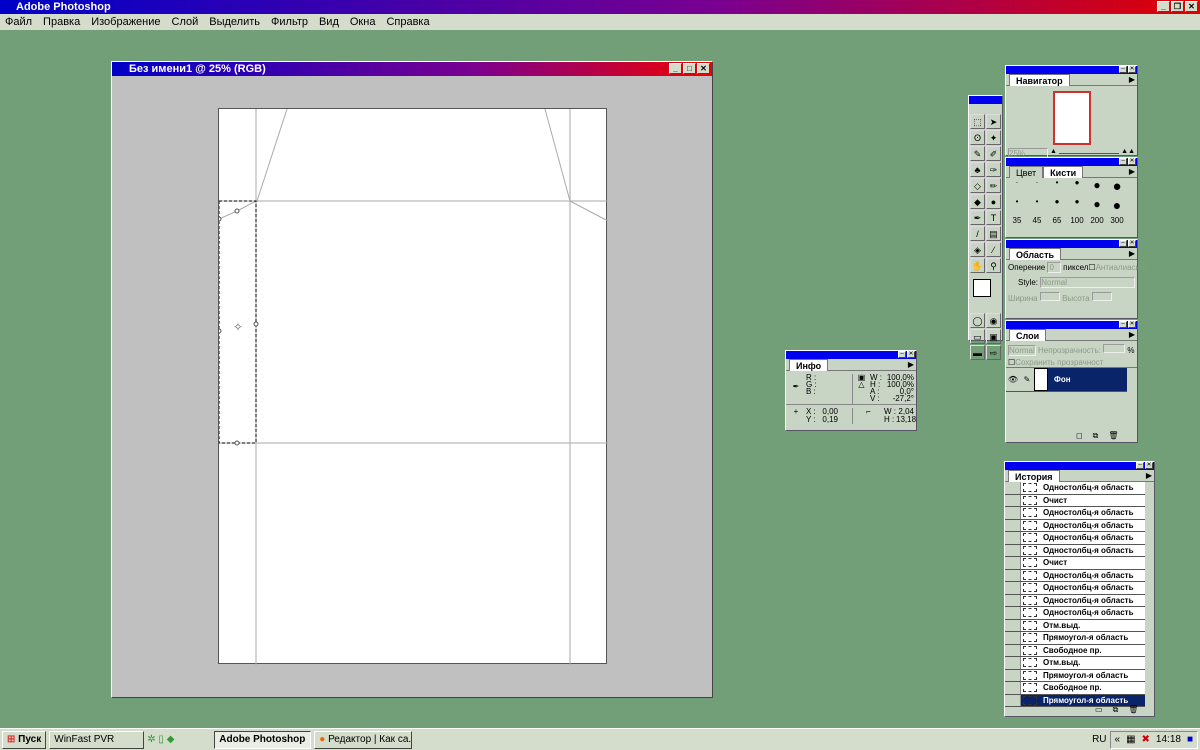 Image resolution: width=1200 pixels, height=750 pixels. I want to click on zoom-slider, so click(1089, 151).